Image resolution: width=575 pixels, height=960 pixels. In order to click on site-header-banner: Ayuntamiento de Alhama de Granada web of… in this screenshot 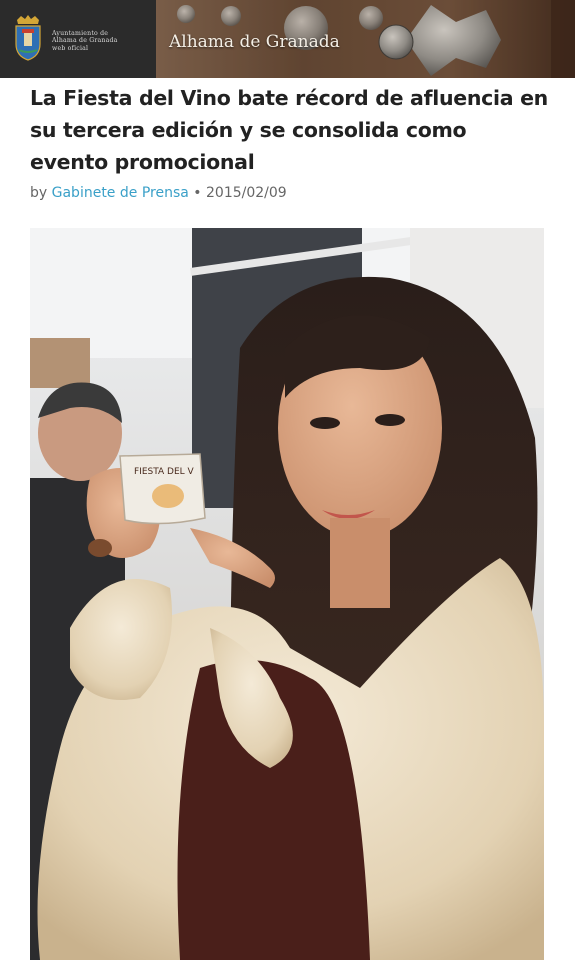, I will do `click(287, 39)`.